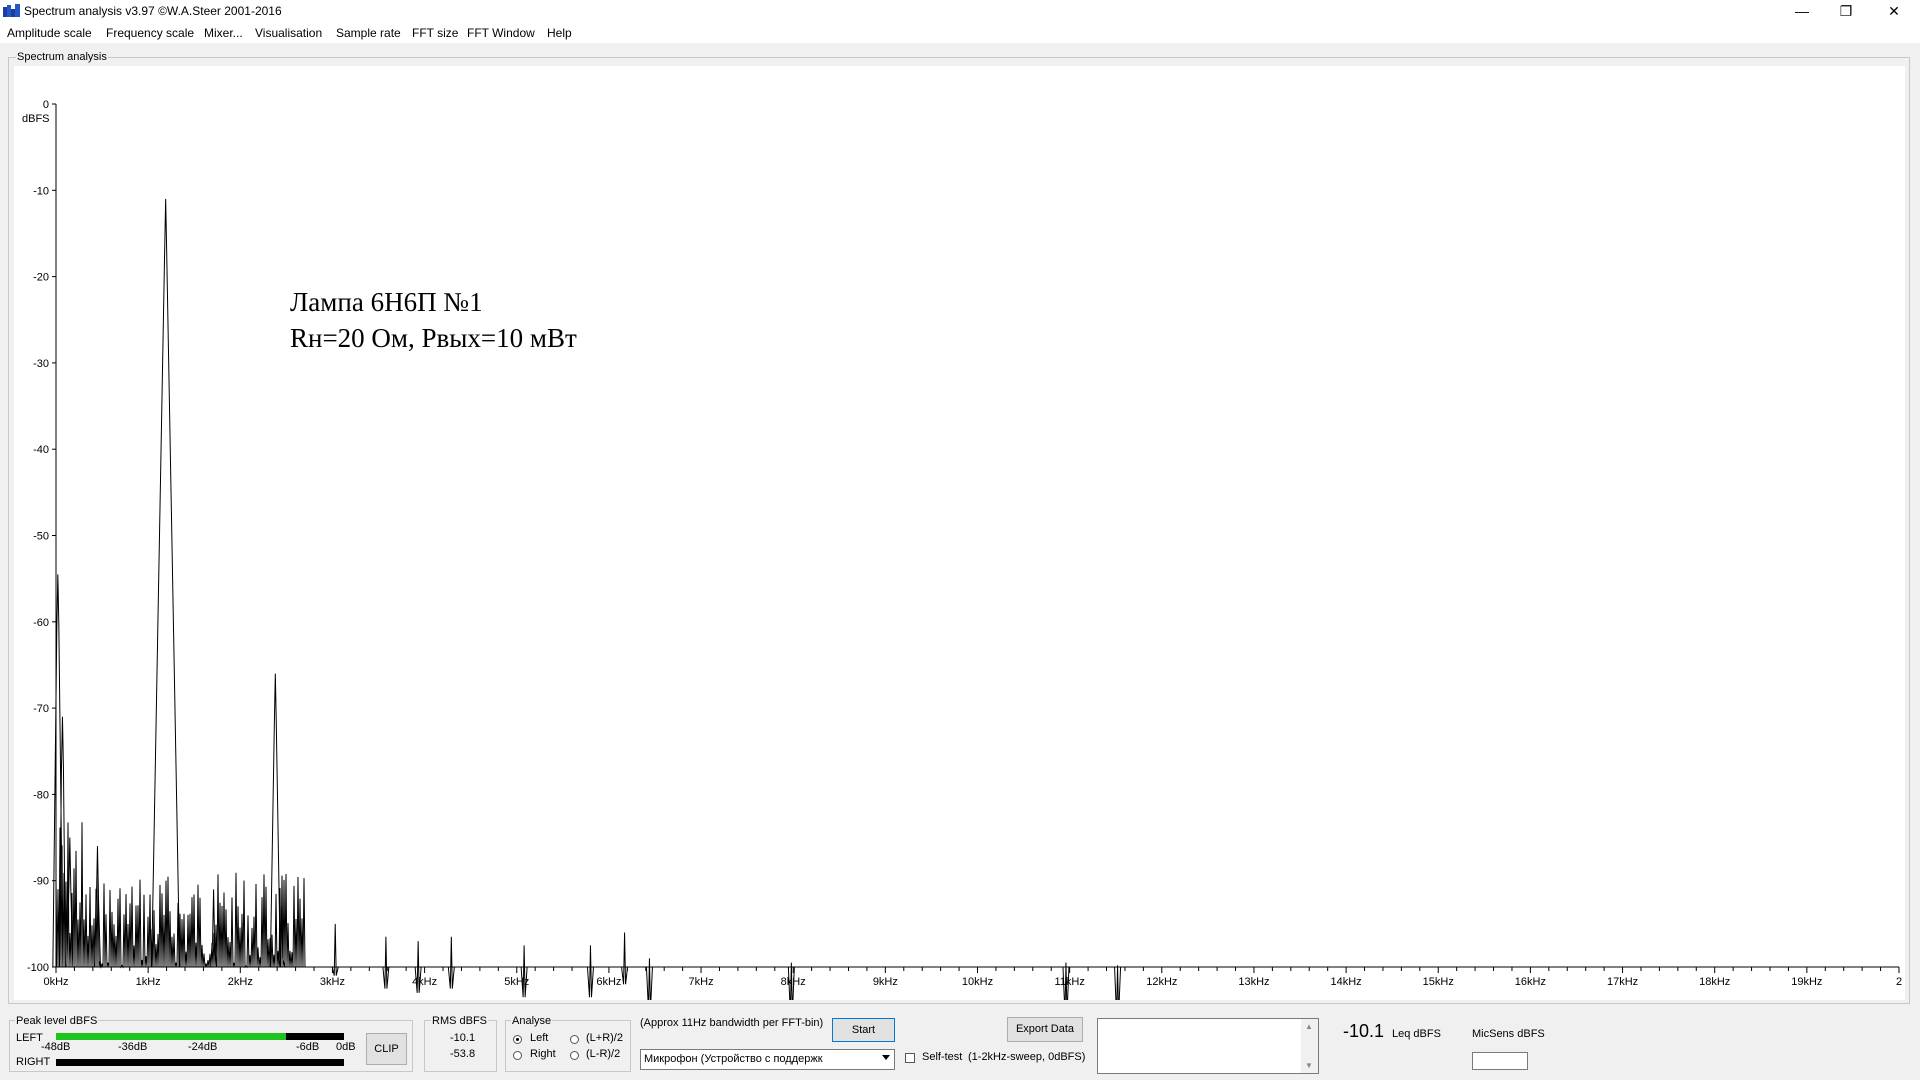 Image resolution: width=1920 pixels, height=1080 pixels. Describe the element at coordinates (346, 1047) in the screenshot. I see `meter-scale-0: 0dB` at that location.